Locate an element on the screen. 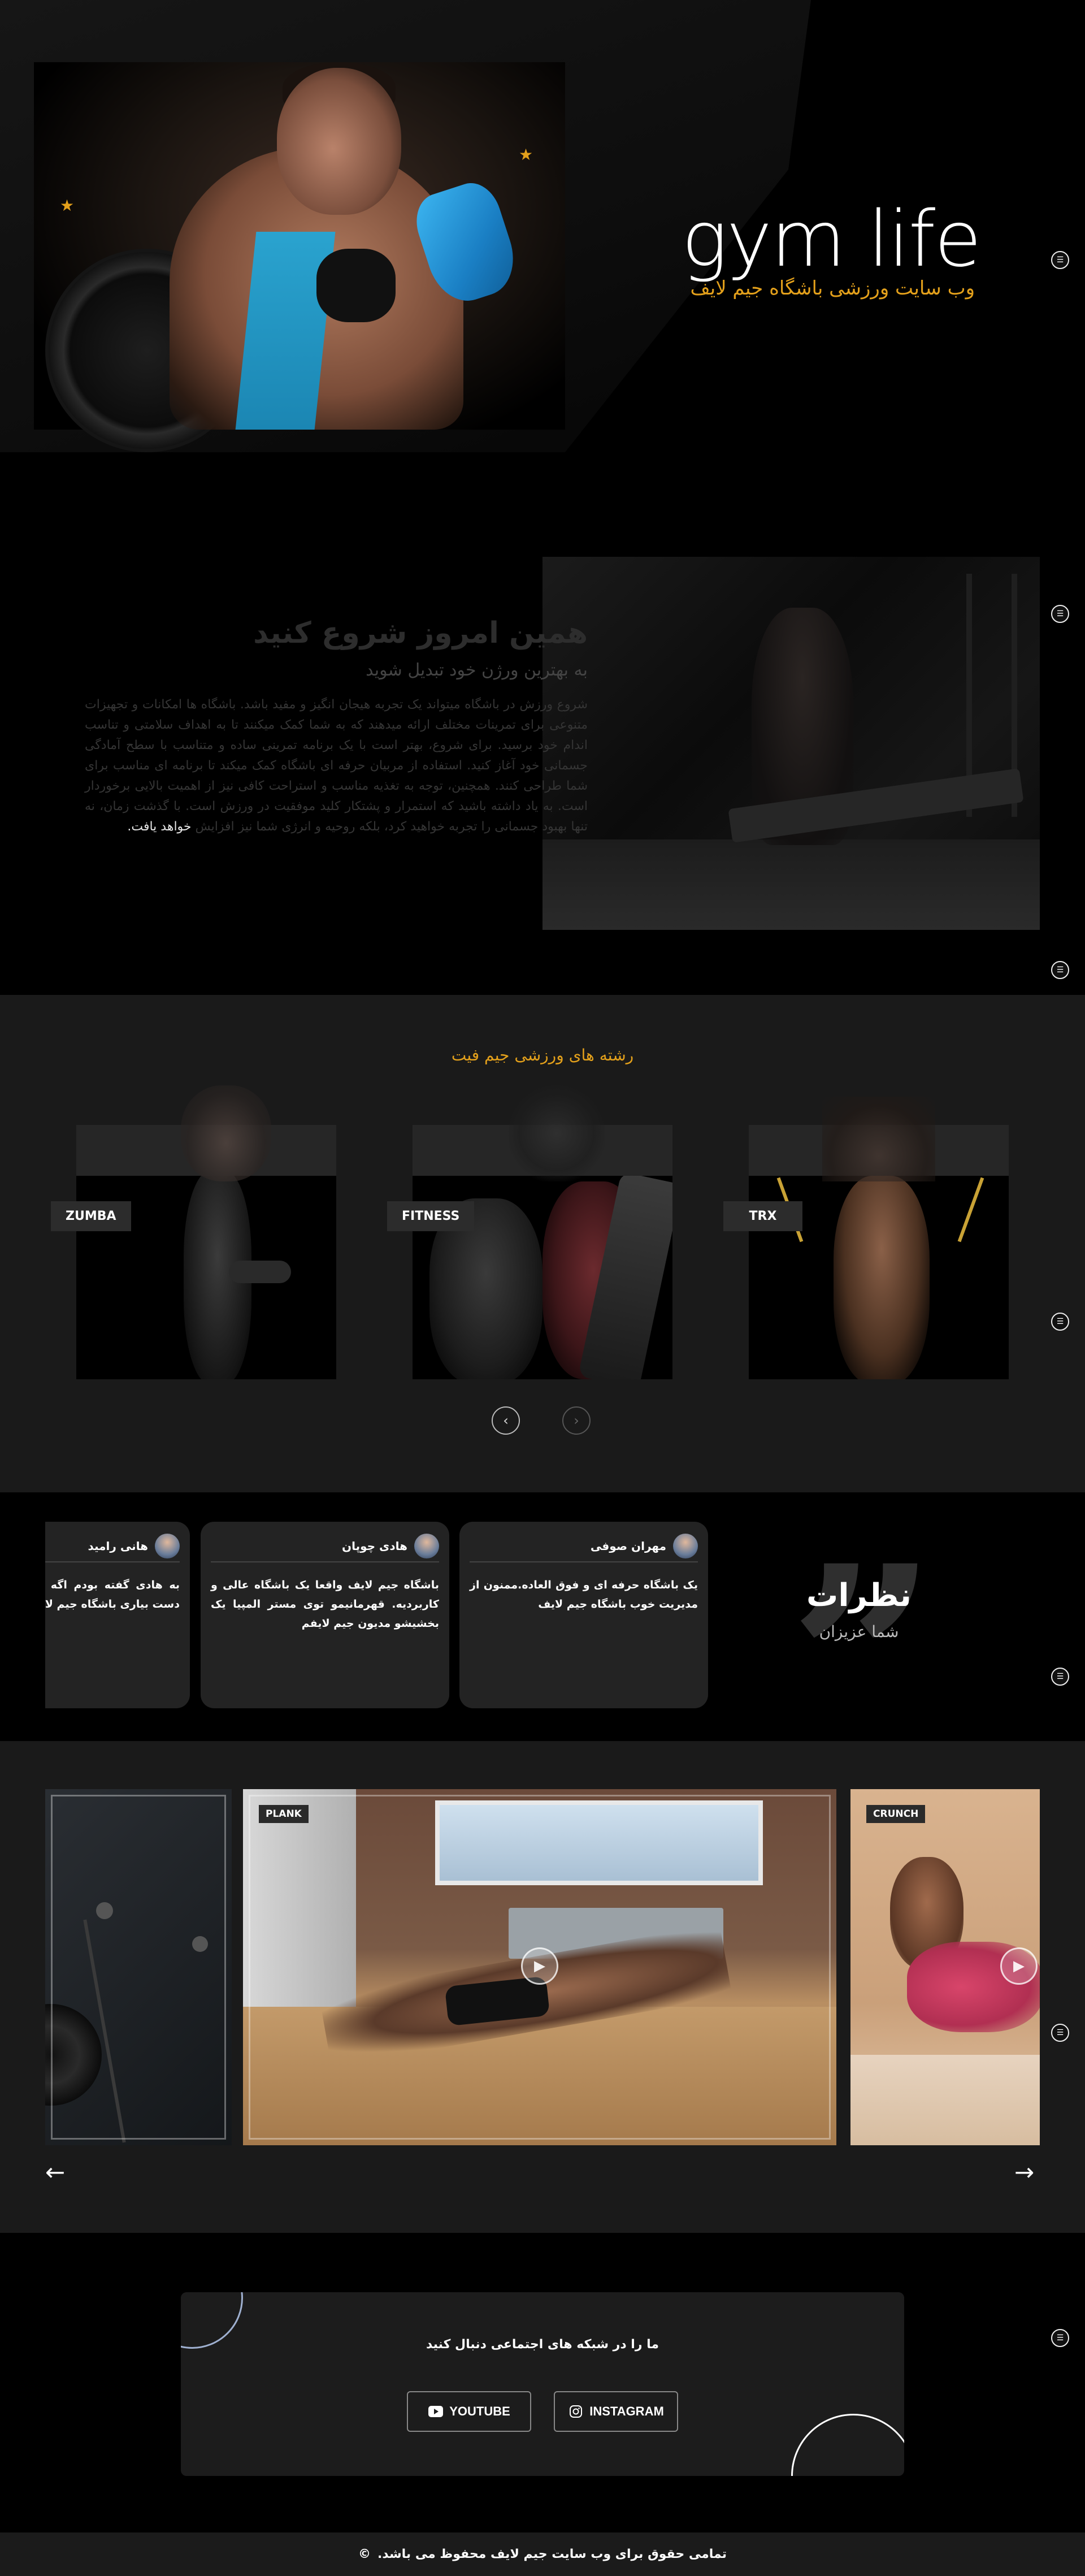 The image size is (1085, 2576). video-carousel: PLANK ▶ CRUNCH ▶ is located at coordinates (542, 1970).